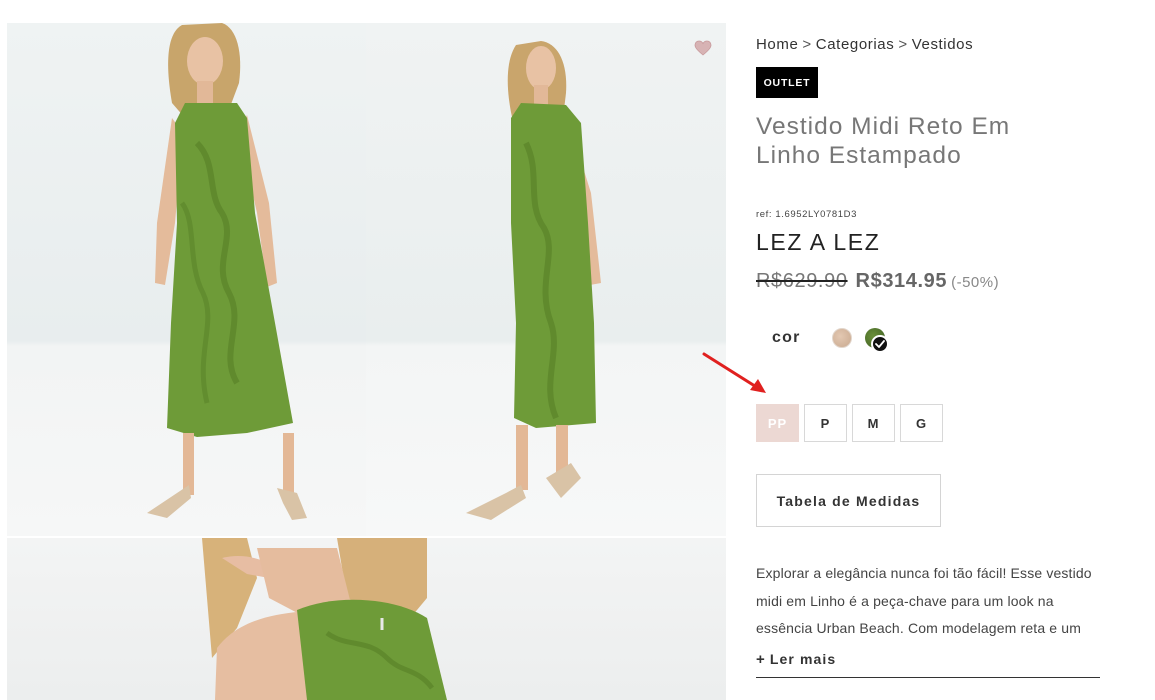 The image size is (1155, 700). What do you see at coordinates (807, 214) in the screenshot?
I see `product-ref: ref: 1.6952LY0781D3` at bounding box center [807, 214].